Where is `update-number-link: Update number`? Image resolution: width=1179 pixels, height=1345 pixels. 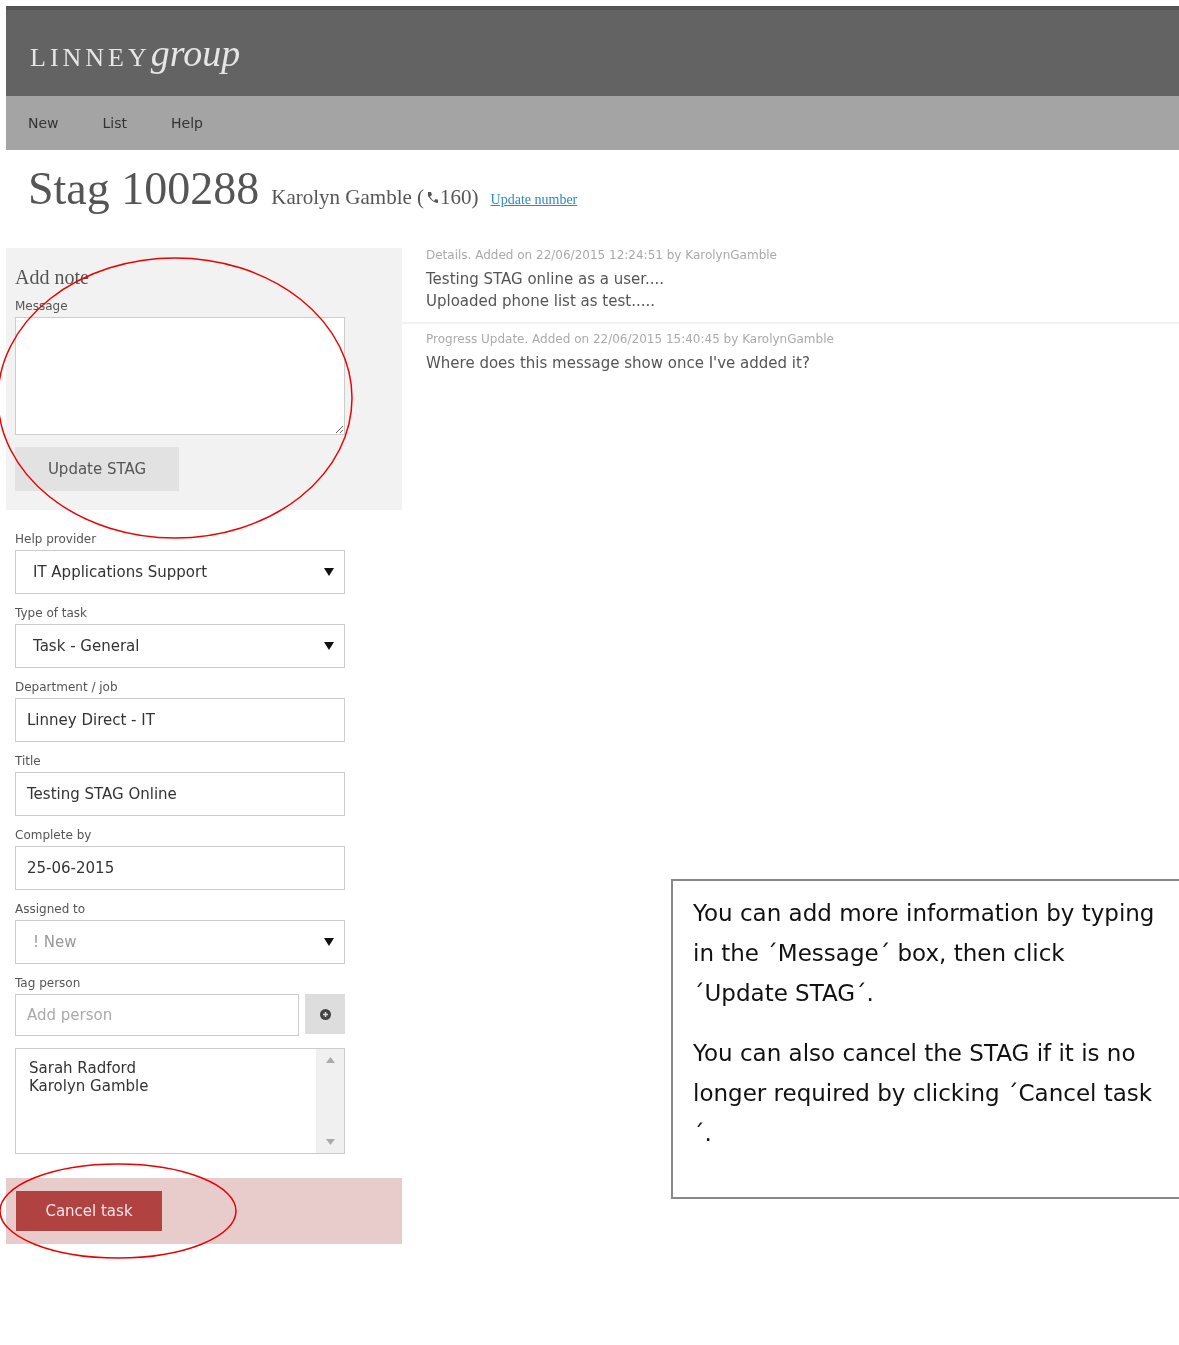 update-number-link: Update number is located at coordinates (534, 200).